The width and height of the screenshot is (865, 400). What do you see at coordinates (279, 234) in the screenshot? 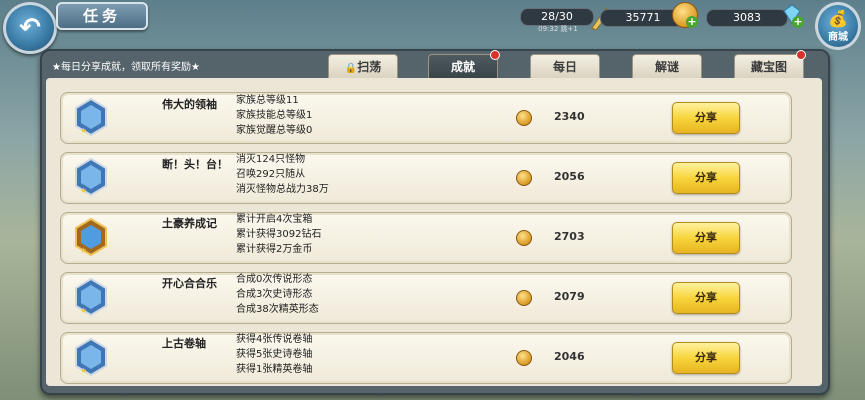
I see `achievement-desc: 累计开启4次宝箱 累计获得3092钻石 累计获得2万金币` at bounding box center [279, 234].